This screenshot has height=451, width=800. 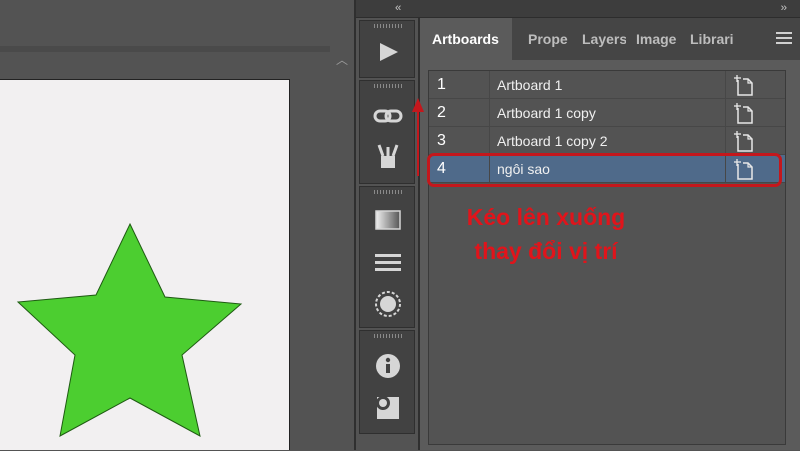 What do you see at coordinates (546, 251) in the screenshot?
I see `annotation-line-2: thay đổi vị trí` at bounding box center [546, 251].